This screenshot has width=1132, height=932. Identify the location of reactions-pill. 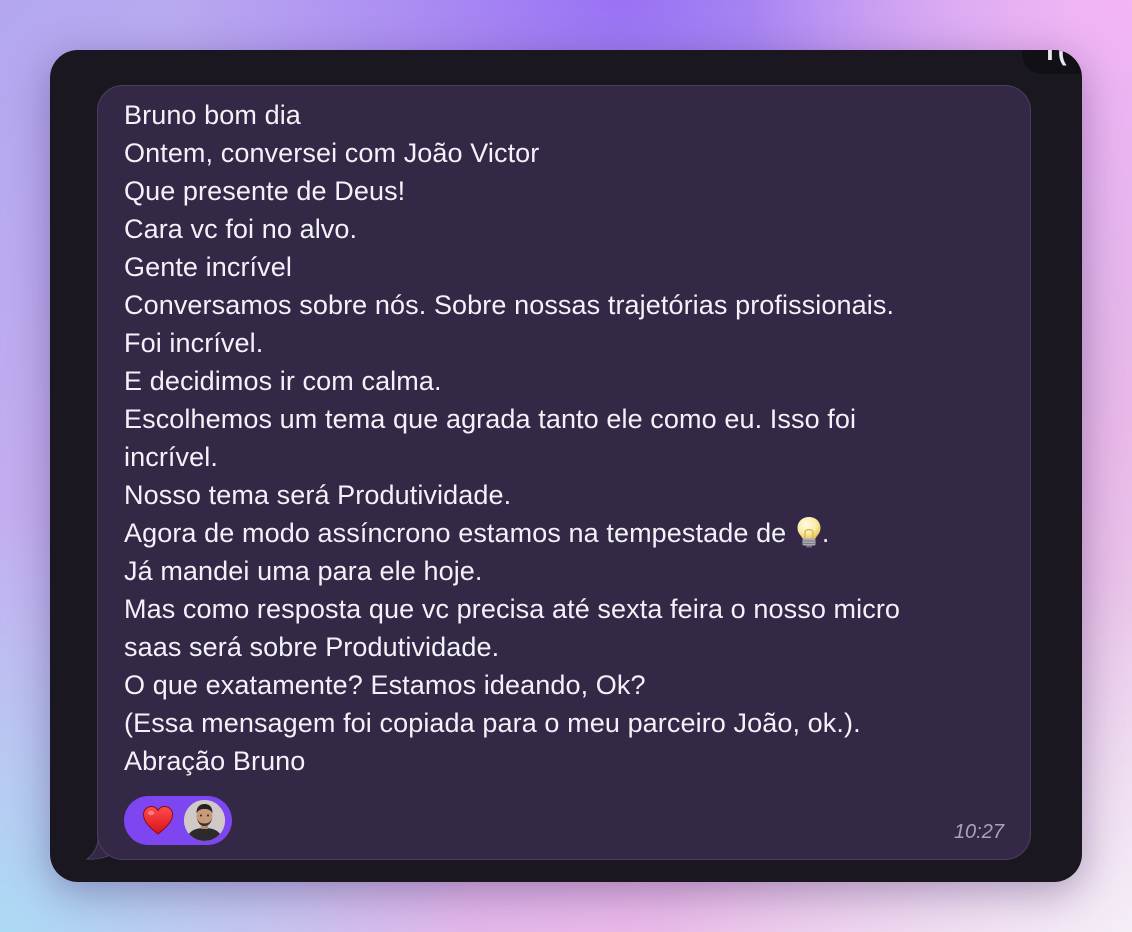
(178, 820).